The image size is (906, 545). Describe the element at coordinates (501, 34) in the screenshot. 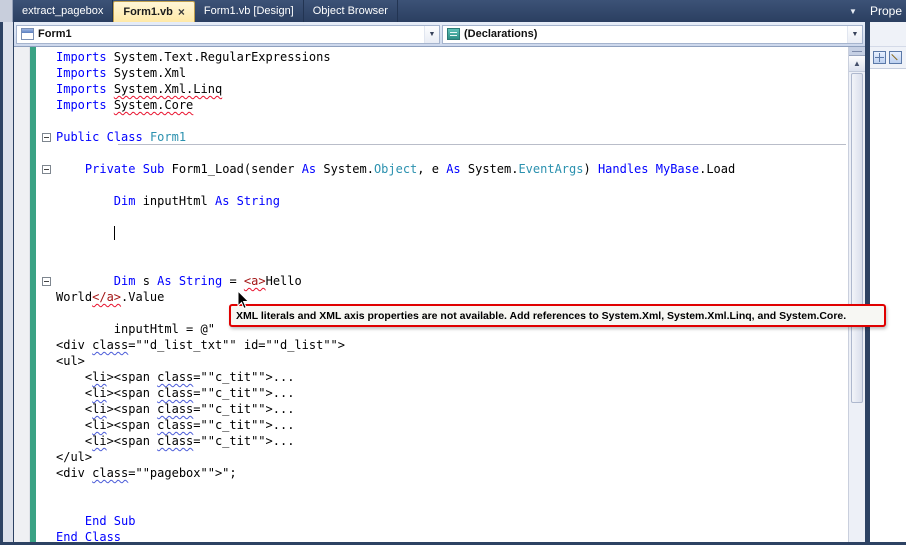

I see `member-dropdown-value: (Declarations)` at that location.